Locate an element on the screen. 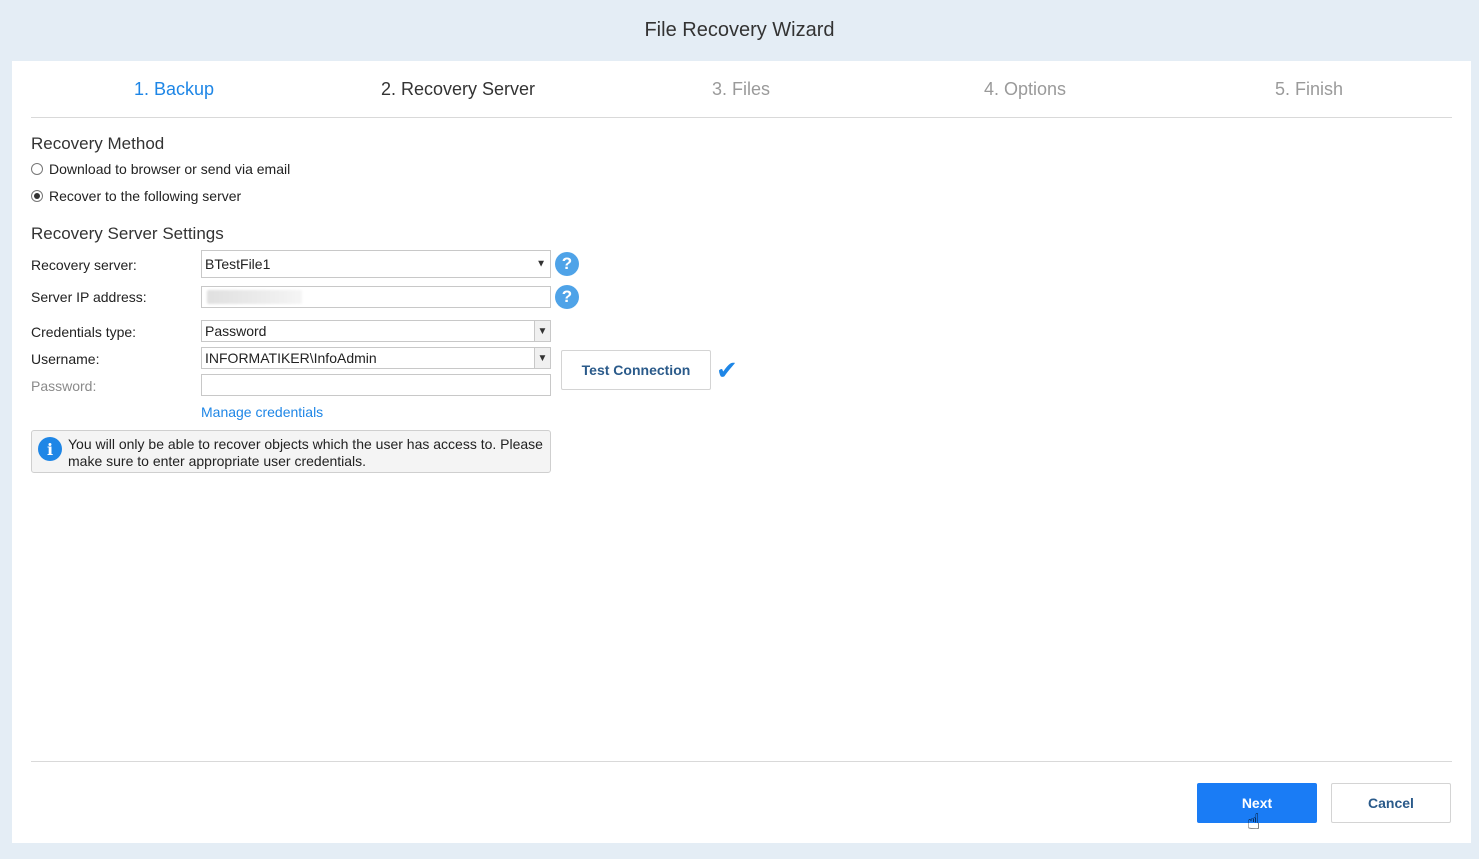 The image size is (1479, 859). recovery-server-label: Recovery server: is located at coordinates (84, 265).